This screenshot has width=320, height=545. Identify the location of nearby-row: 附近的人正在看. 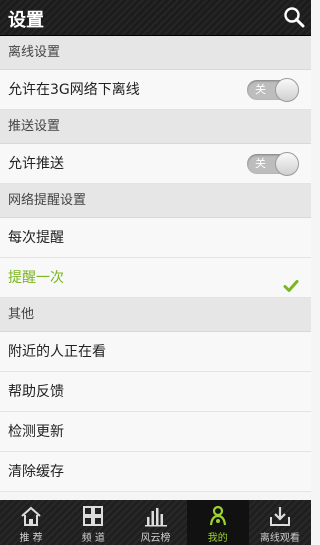
(155, 352).